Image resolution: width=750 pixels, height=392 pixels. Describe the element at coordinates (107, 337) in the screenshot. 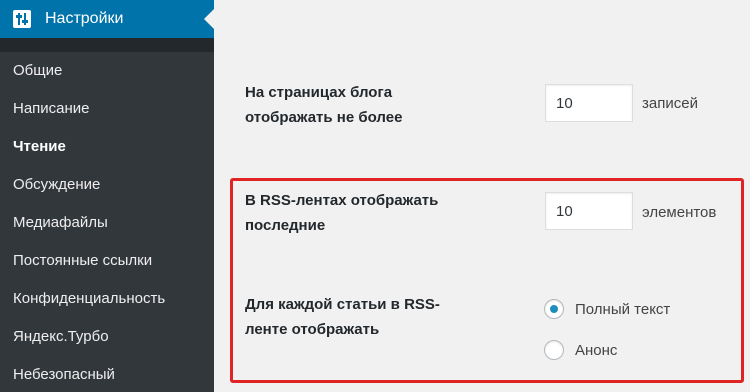

I see `submenu-item-yandex-turbo: Яндекс.Турбо` at that location.